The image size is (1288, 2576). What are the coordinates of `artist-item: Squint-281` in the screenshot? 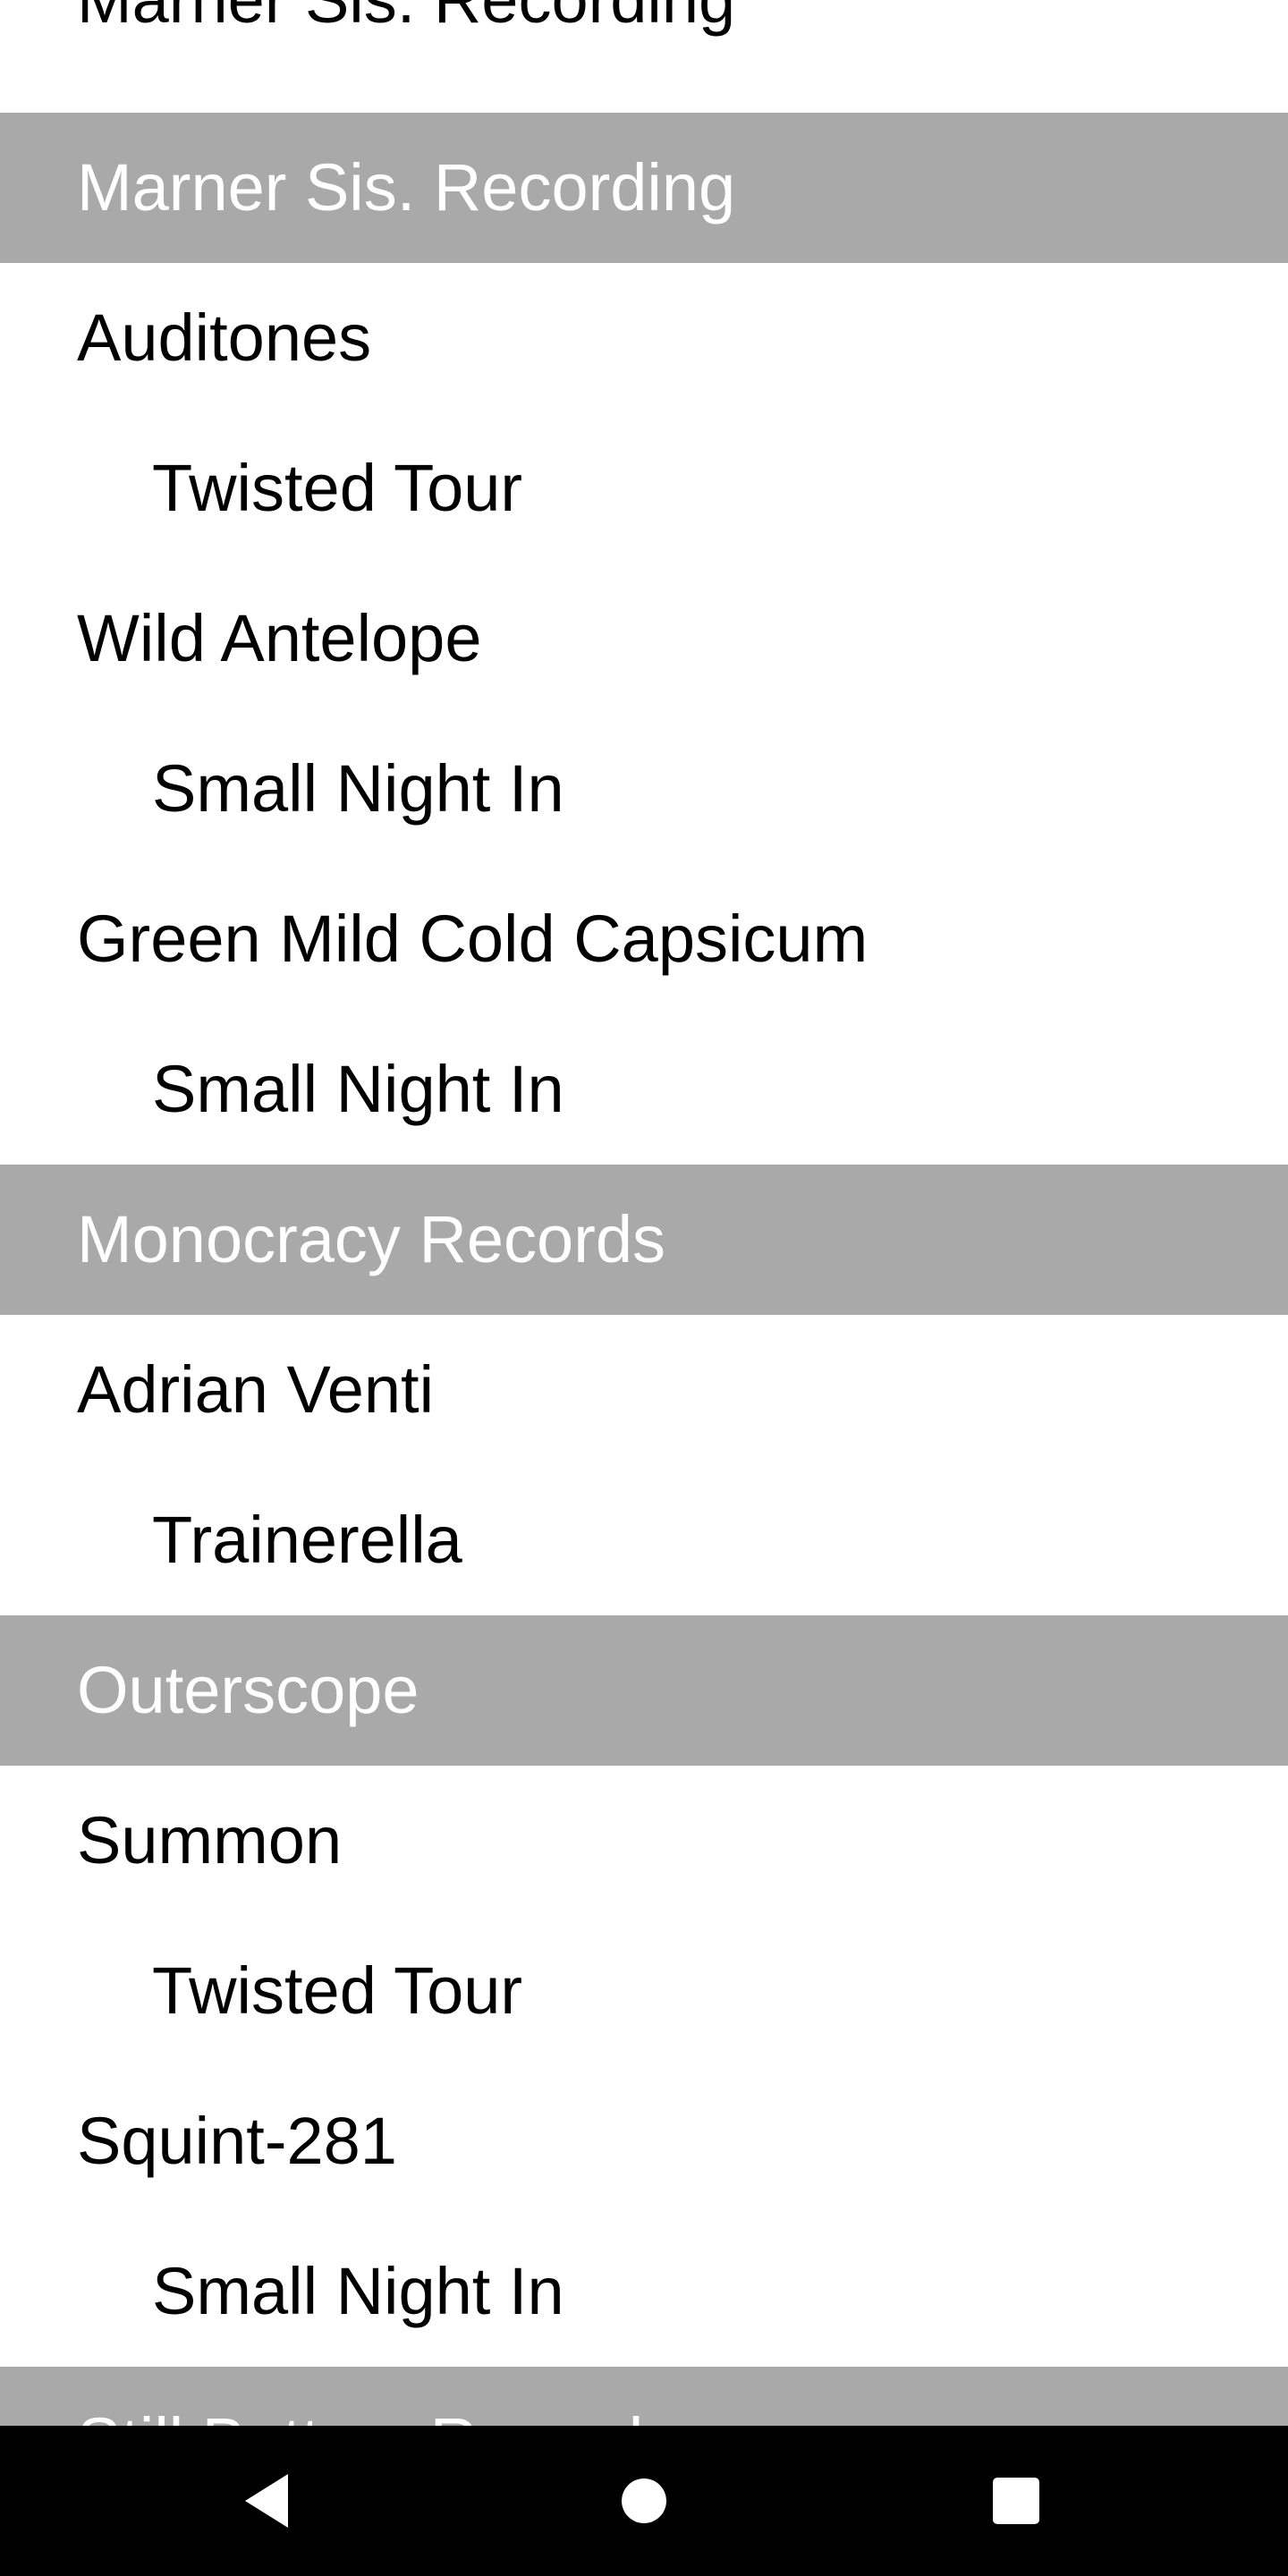 It's located at (644, 2141).